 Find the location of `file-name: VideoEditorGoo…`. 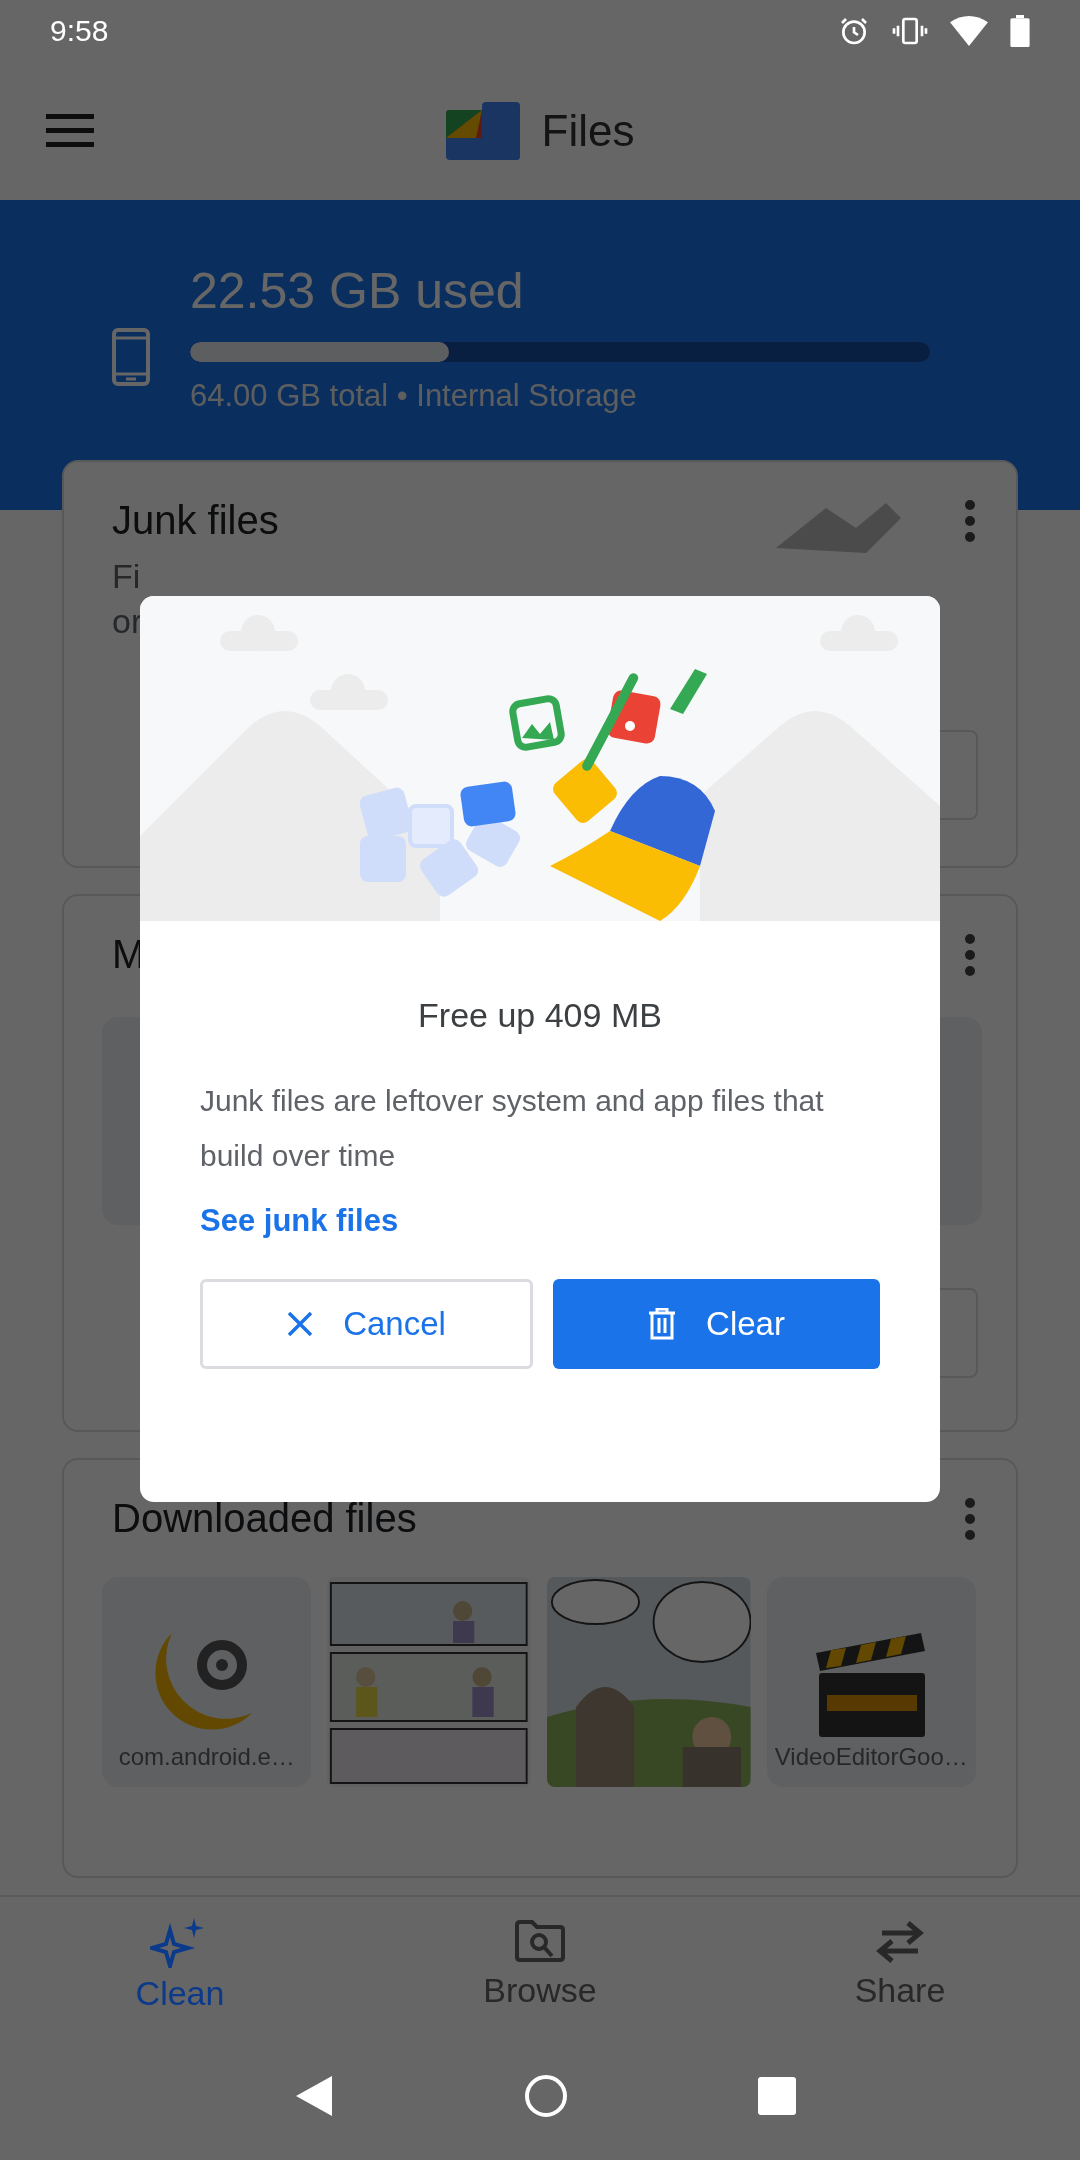

file-name: VideoEditorGoo… is located at coordinates (871, 1757).